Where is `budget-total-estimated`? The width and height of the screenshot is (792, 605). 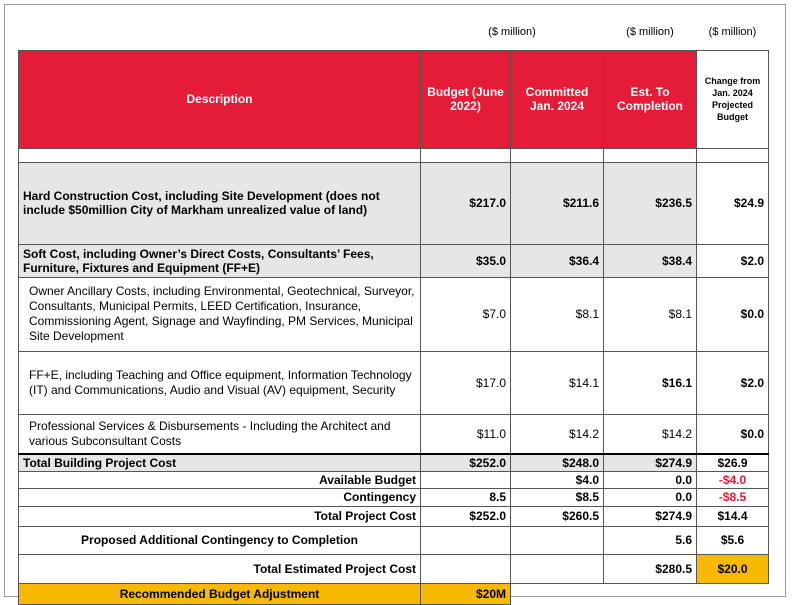
budget-total-estimated is located at coordinates (465, 568).